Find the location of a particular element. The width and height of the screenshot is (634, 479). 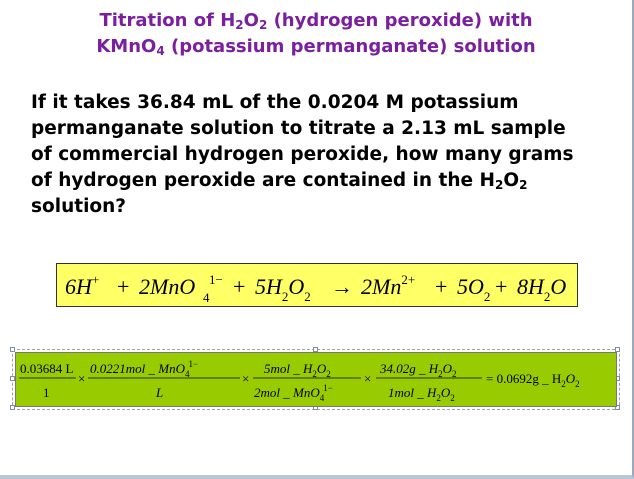

times-1: × is located at coordinates (81, 378).